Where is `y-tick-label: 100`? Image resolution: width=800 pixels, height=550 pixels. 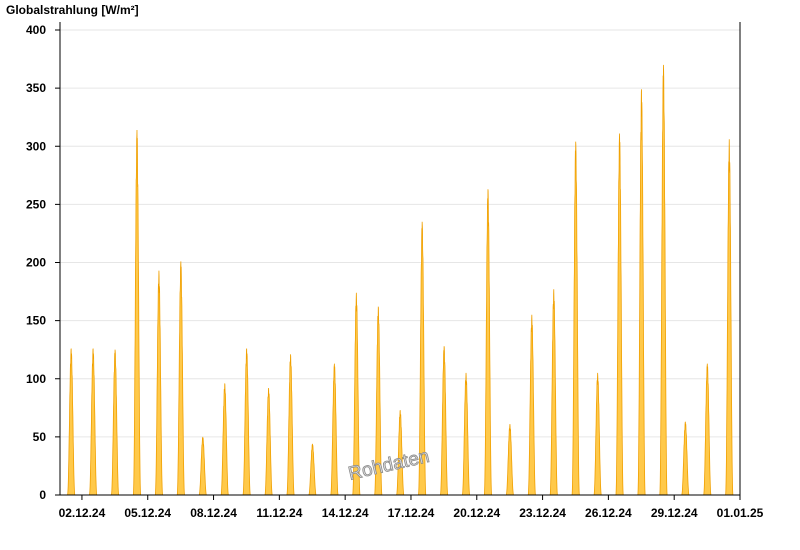 y-tick-label: 100 is located at coordinates (36, 379).